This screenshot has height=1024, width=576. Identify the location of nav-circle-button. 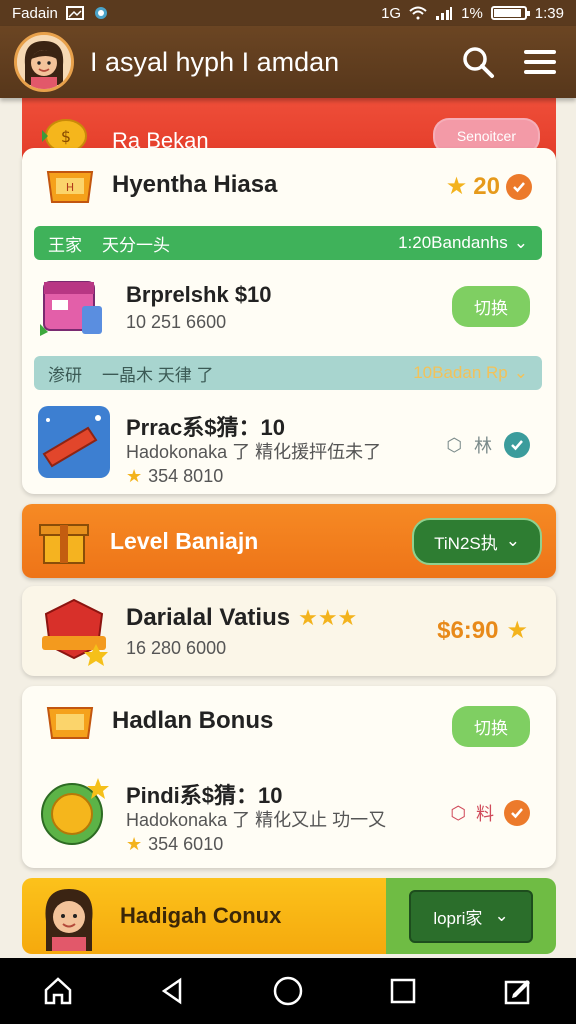
(288, 991).